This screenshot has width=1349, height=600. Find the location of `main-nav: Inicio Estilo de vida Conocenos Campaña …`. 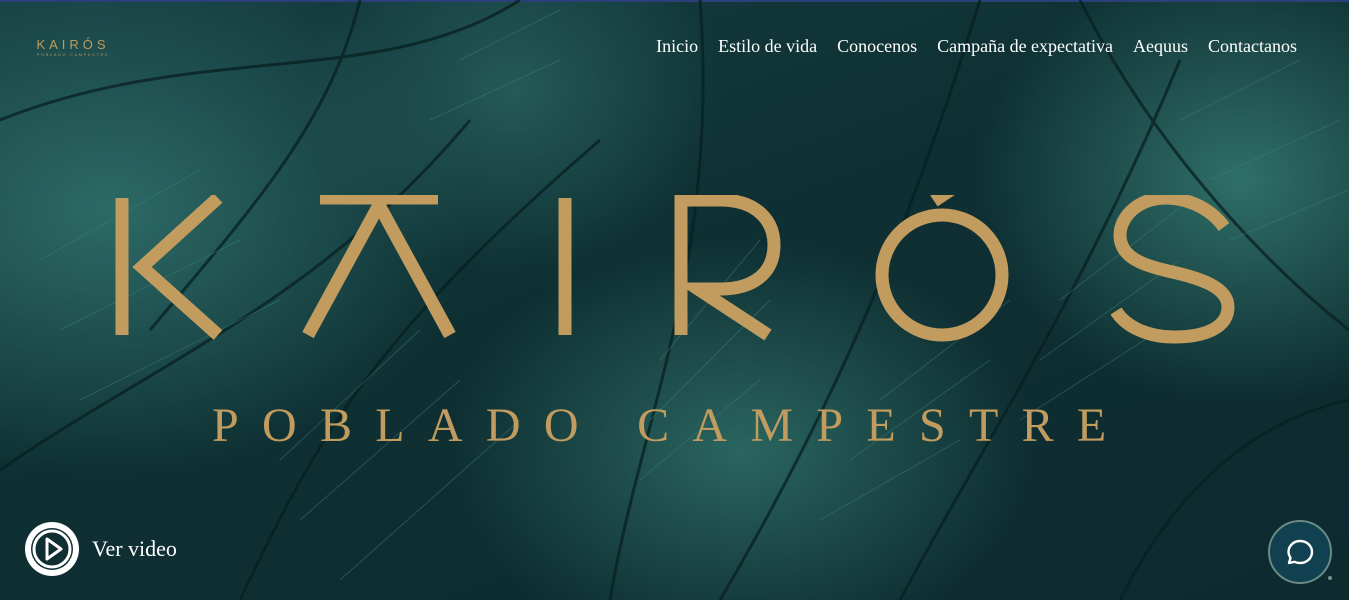

main-nav: Inicio Estilo de vida Conocenos Campaña … is located at coordinates (976, 46).